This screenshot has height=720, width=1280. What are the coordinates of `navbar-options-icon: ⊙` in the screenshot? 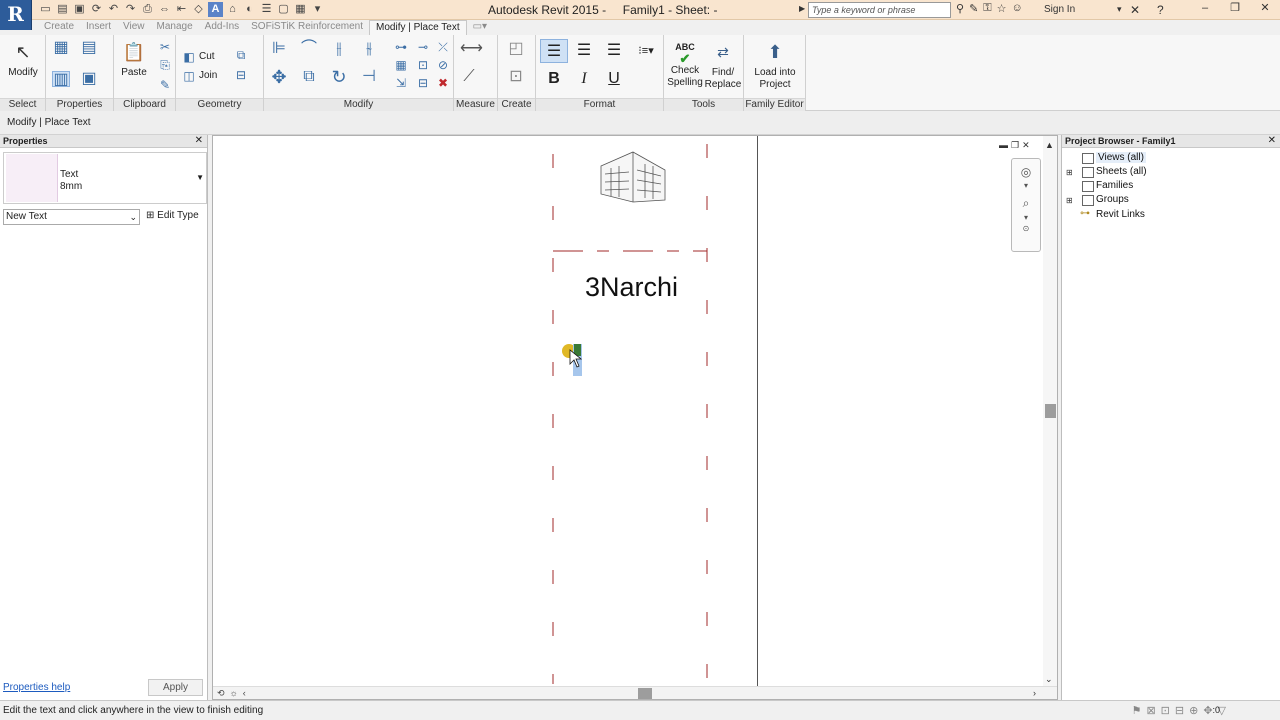 It's located at (1026, 228).